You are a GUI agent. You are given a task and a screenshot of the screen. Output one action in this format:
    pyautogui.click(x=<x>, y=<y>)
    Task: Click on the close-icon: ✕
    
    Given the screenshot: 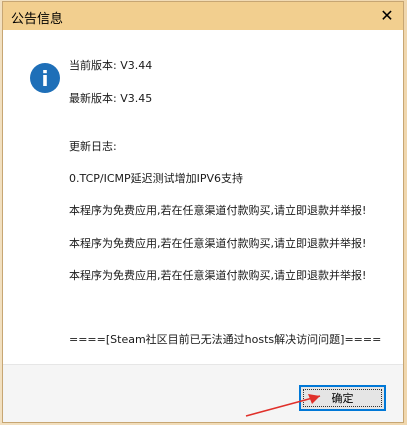 What is the action you would take?
    pyautogui.click(x=387, y=16)
    